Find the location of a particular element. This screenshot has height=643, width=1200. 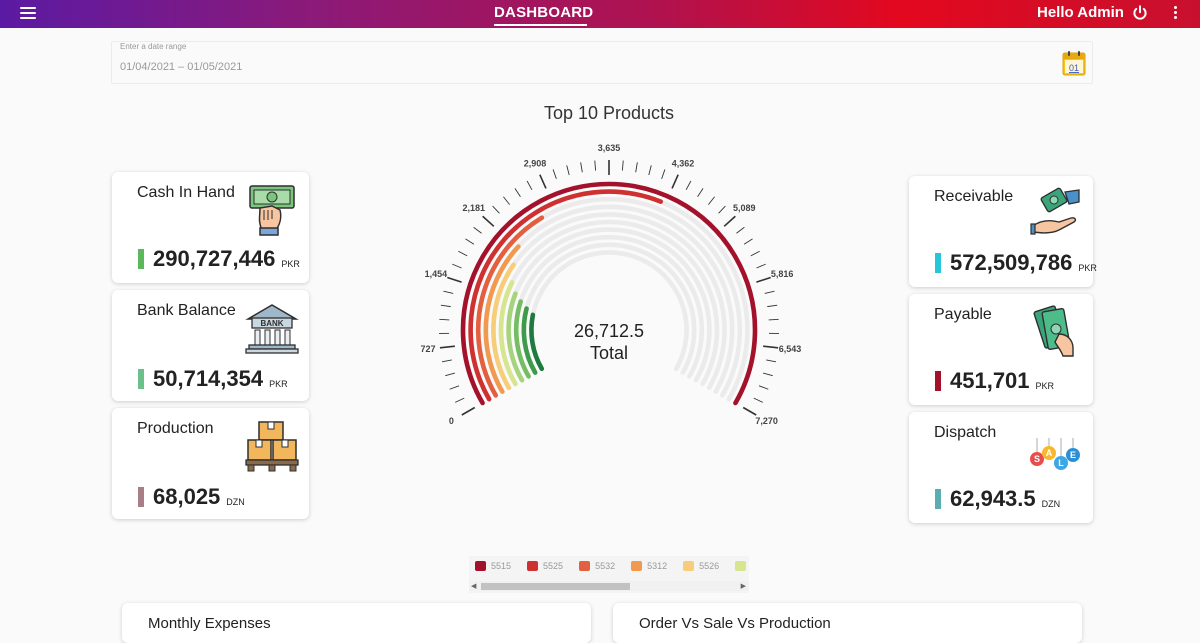

card-title: Monthly Expenses is located at coordinates (209, 623).